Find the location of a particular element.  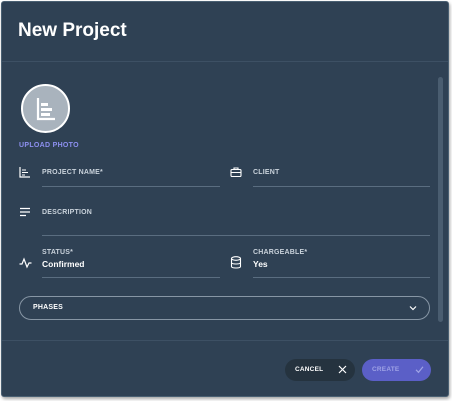

project-chart-icon is located at coordinates (45, 109).